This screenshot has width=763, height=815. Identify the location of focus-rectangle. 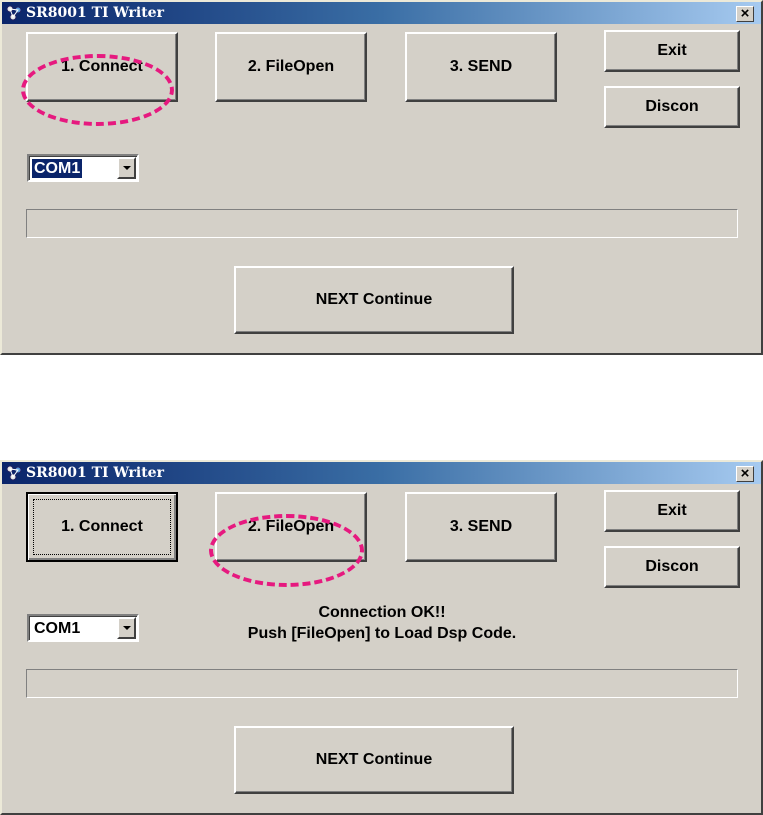
(102, 527).